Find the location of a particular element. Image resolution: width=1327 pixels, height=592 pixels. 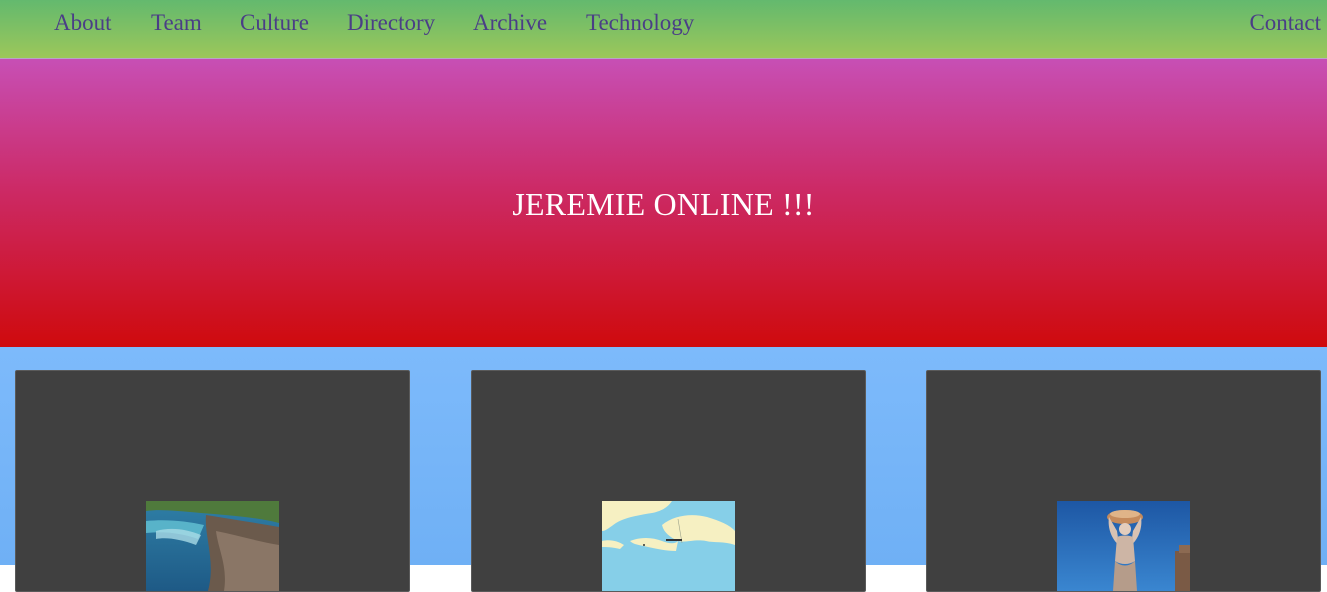

nav-link-directory: Directory is located at coordinates (391, 23).